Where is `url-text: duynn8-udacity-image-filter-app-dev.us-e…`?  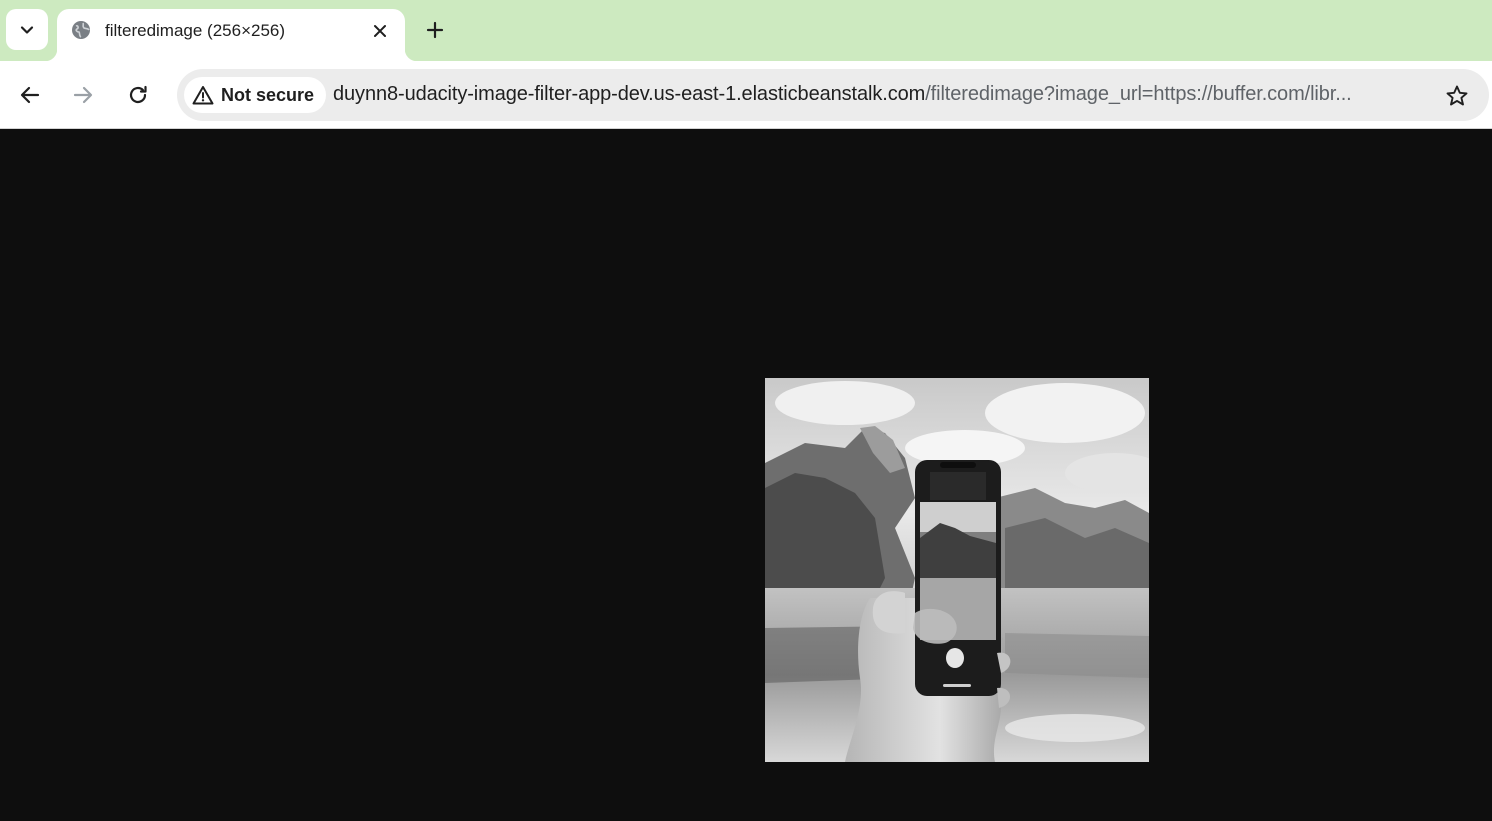
url-text: duynn8-udacity-image-filter-app-dev.us-e… is located at coordinates (883, 94).